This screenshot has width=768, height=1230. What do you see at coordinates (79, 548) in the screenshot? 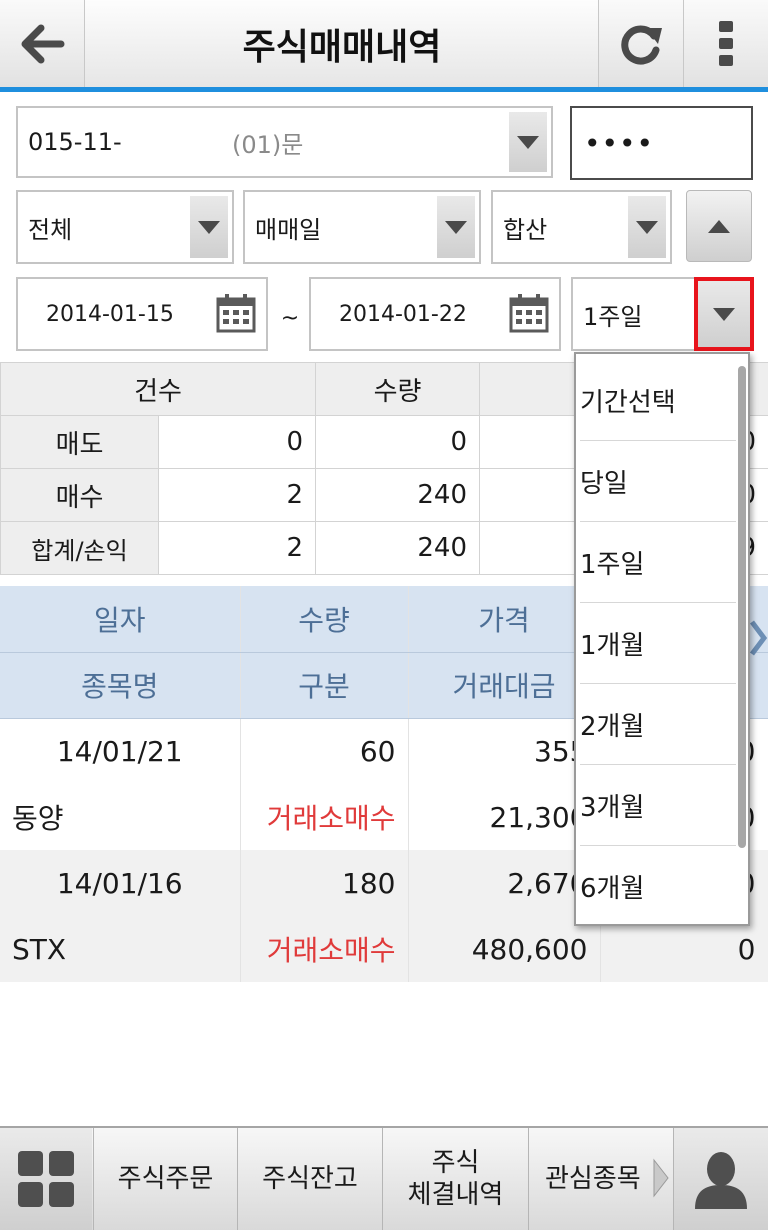
I see `summary-label: 합계/손익` at bounding box center [79, 548].